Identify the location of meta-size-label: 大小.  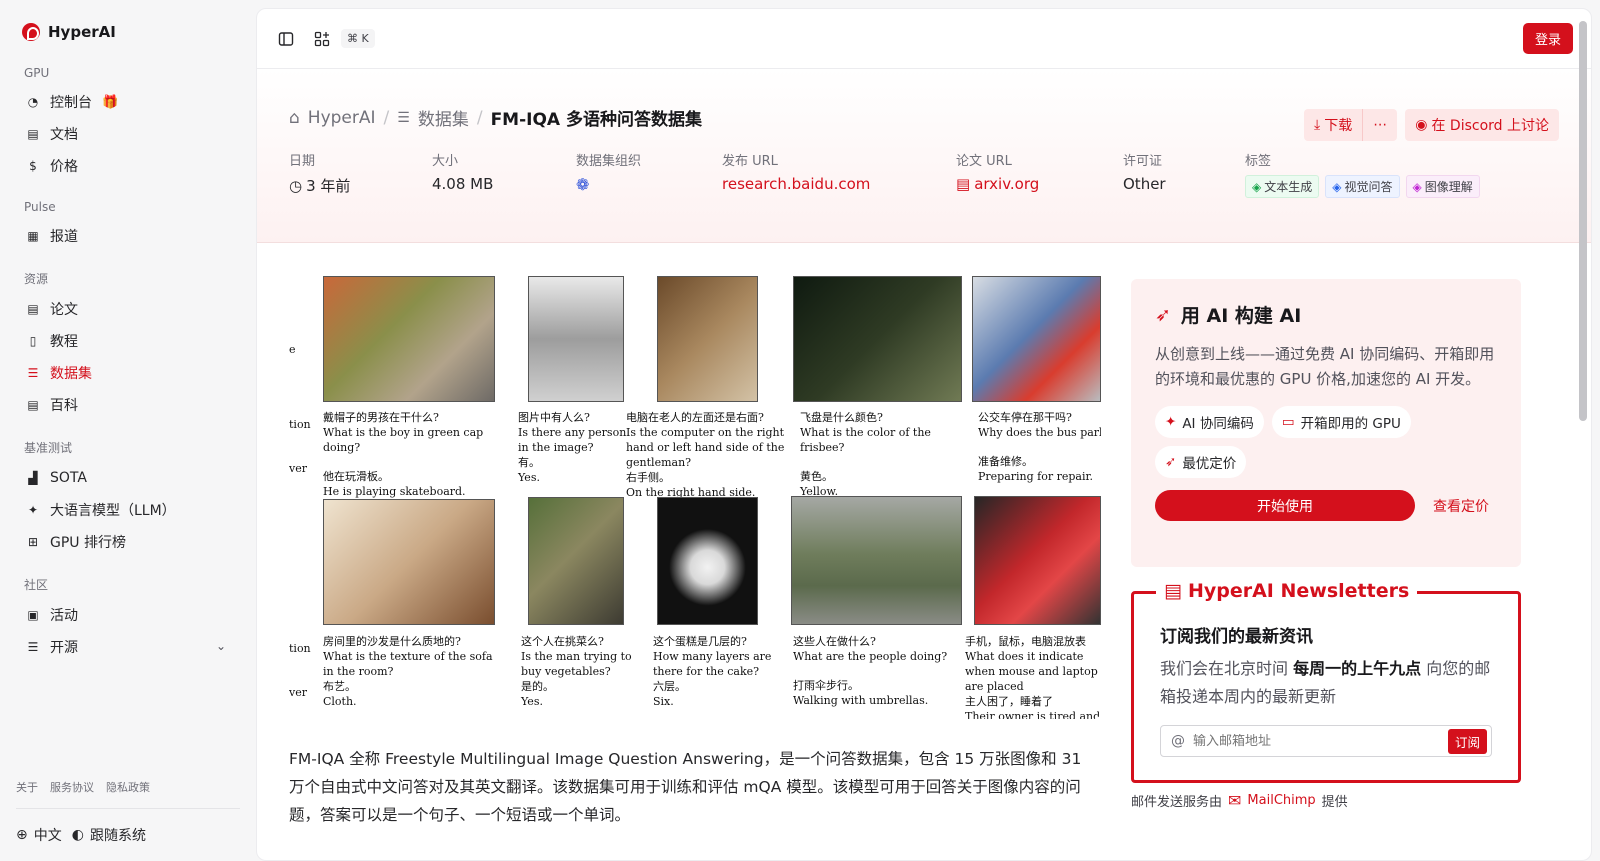
(445, 161).